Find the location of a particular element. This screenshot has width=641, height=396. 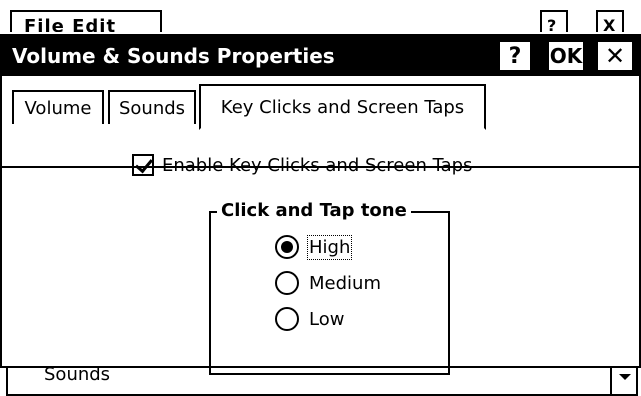

tab-divider is located at coordinates (320, 167).